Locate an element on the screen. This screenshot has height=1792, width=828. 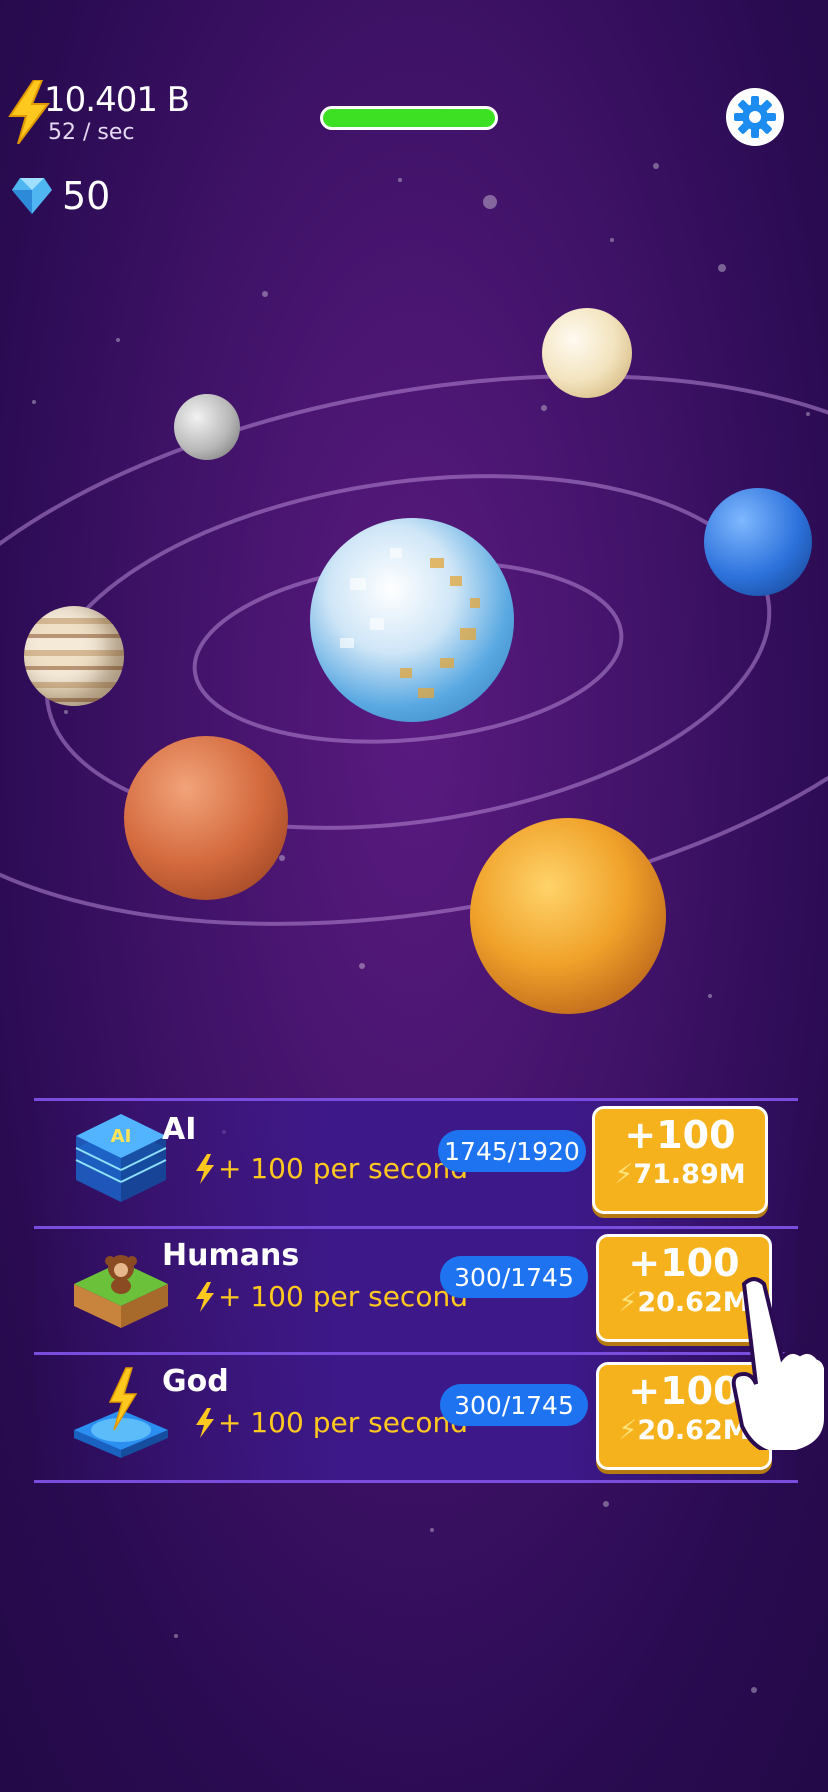
planet-pale-yellow is located at coordinates (587, 353).